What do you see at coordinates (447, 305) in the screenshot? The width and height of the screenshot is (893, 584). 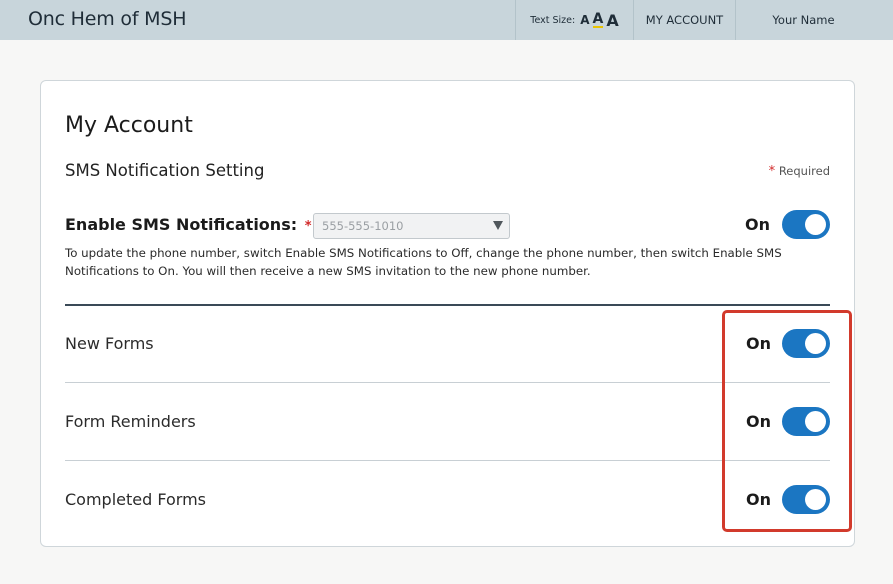 I see `section-divider` at bounding box center [447, 305].